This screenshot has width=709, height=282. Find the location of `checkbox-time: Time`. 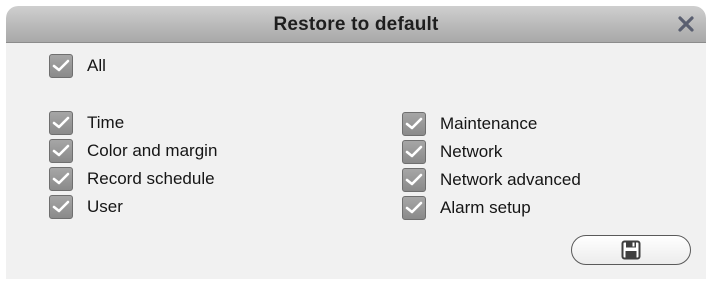

checkbox-time: Time is located at coordinates (86, 123).